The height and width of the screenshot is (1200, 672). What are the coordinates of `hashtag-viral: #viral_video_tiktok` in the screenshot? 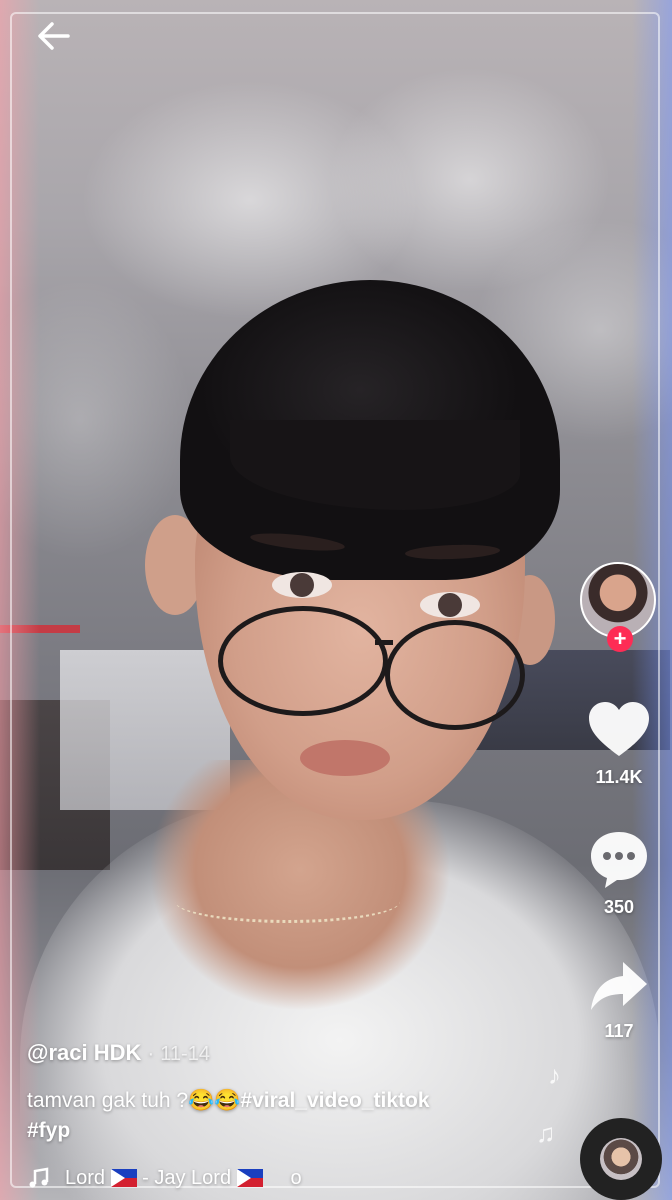 It's located at (334, 1100).